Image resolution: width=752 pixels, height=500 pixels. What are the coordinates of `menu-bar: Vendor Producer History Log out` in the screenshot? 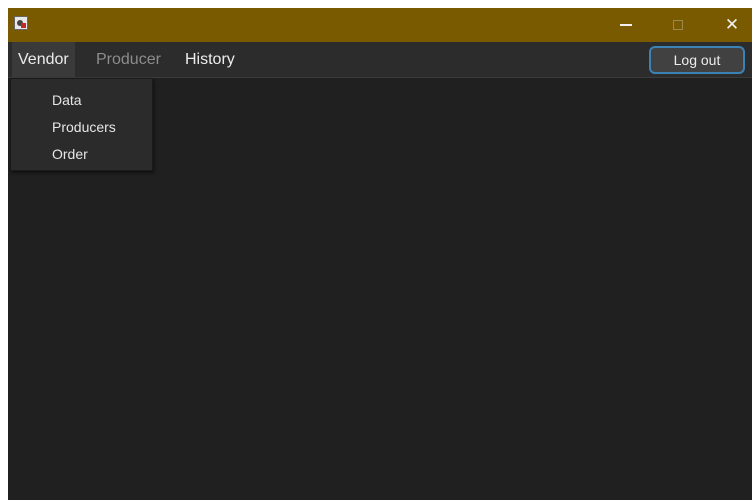 It's located at (380, 60).